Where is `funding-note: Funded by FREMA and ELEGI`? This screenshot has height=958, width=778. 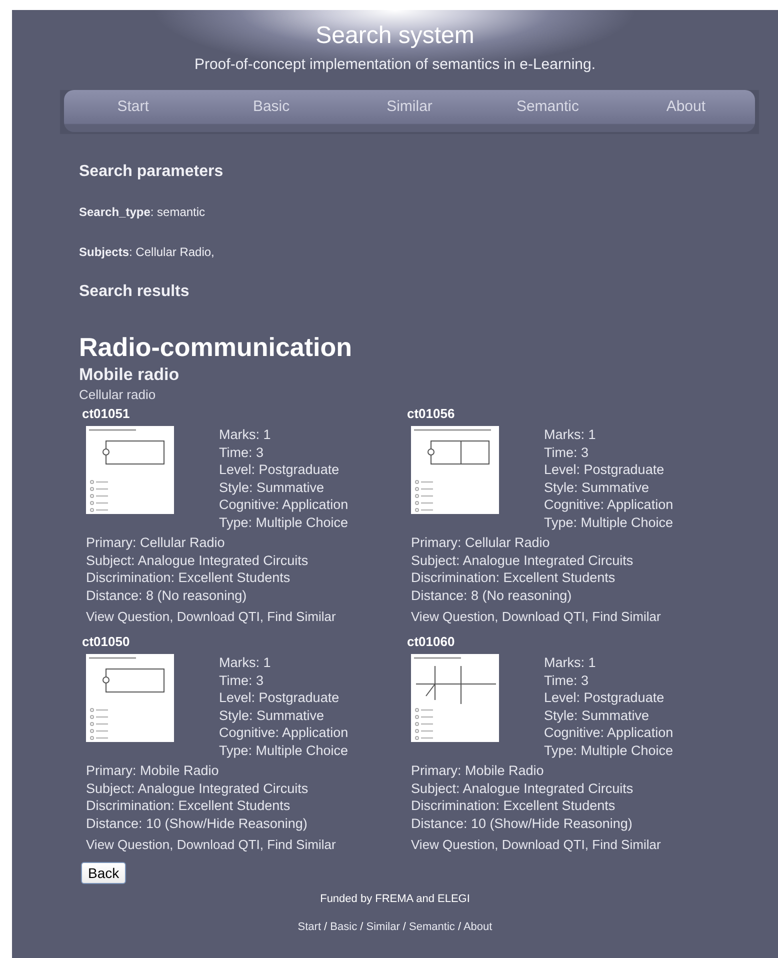 funding-note: Funded by FREMA and ELEGI is located at coordinates (395, 899).